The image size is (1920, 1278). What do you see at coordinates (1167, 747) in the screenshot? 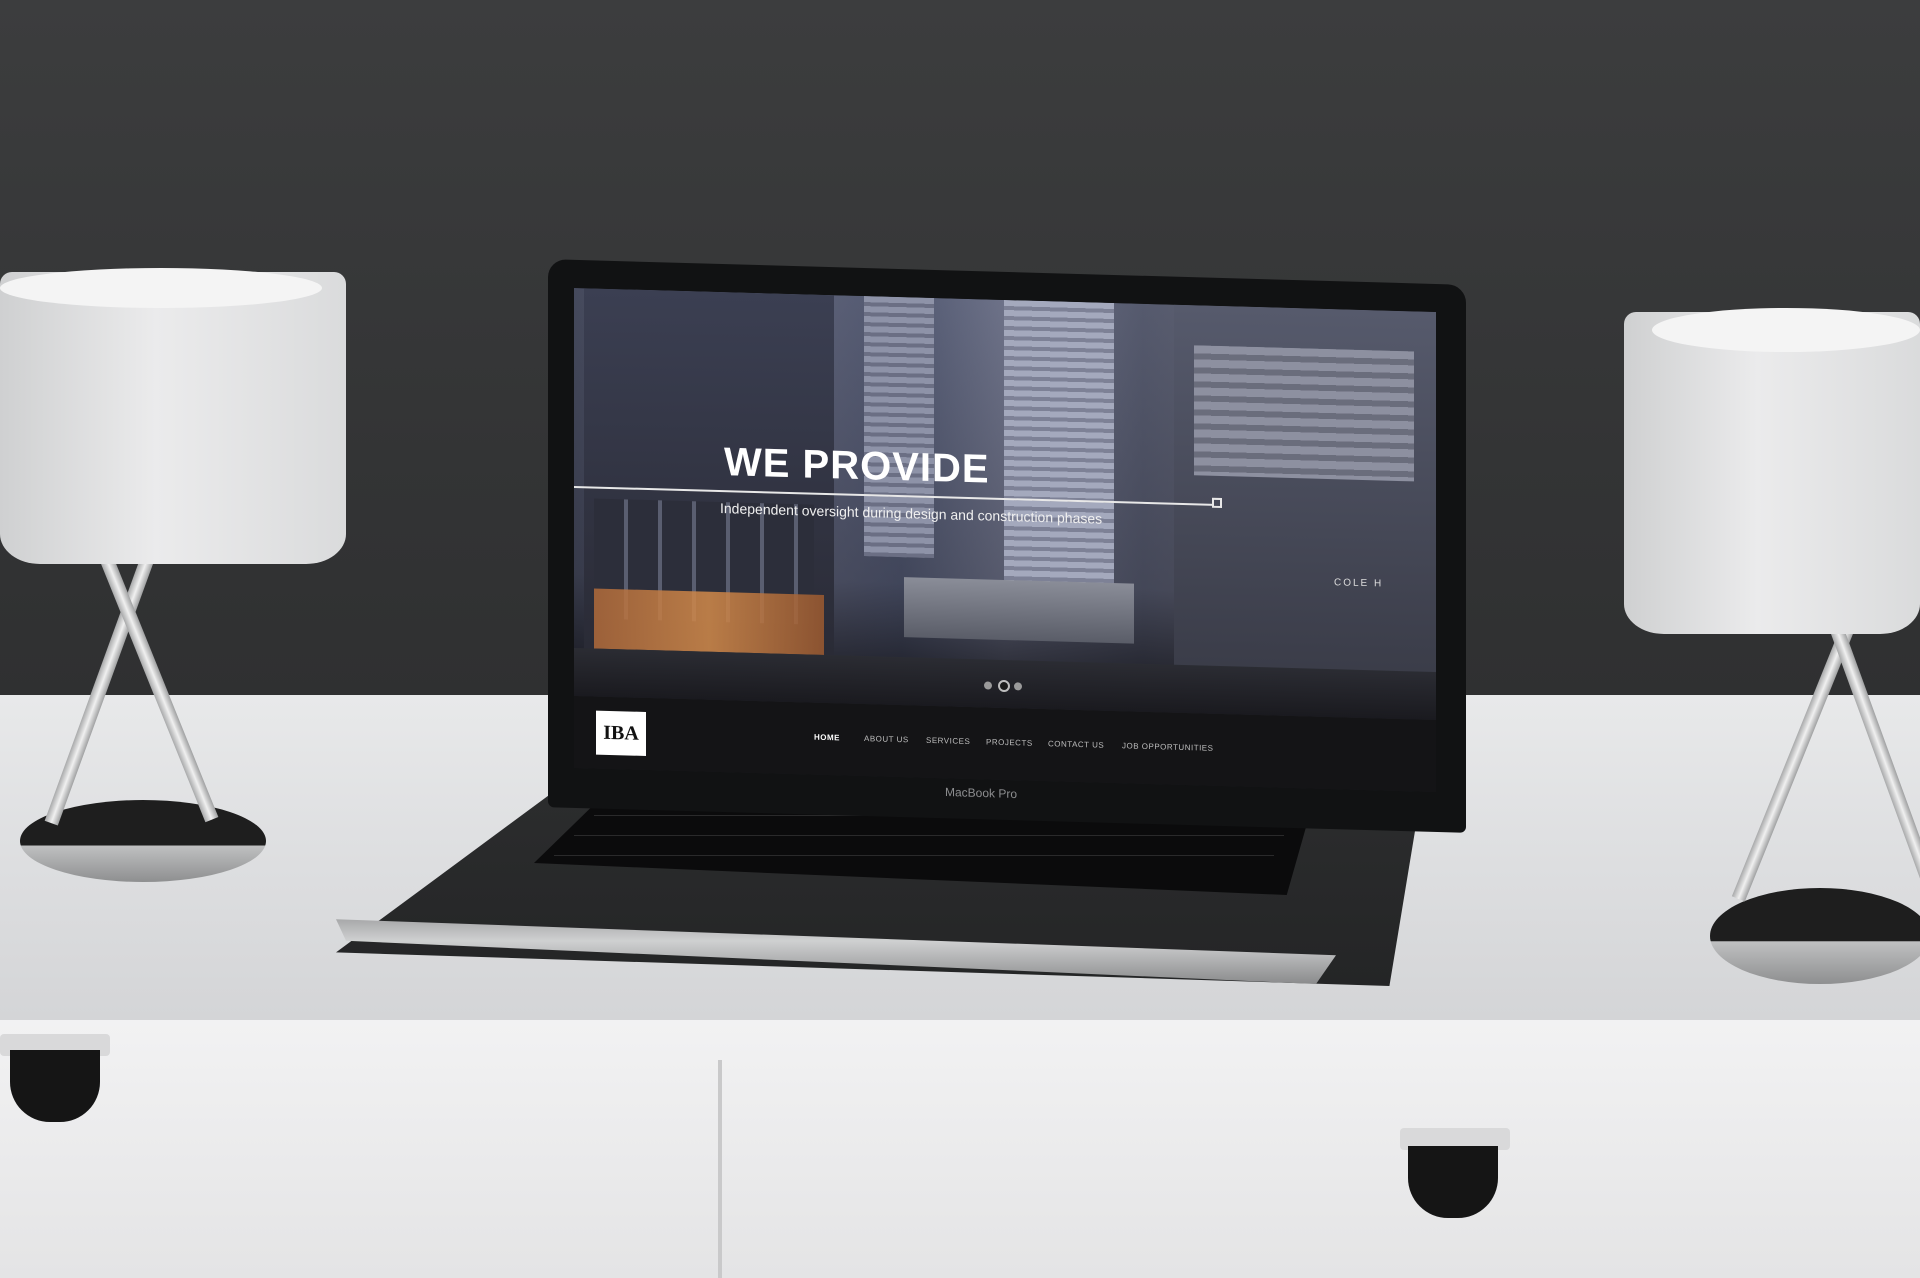
I see `nav-item-job-opportunities: JOB OPPORTUNITIES` at bounding box center [1167, 747].